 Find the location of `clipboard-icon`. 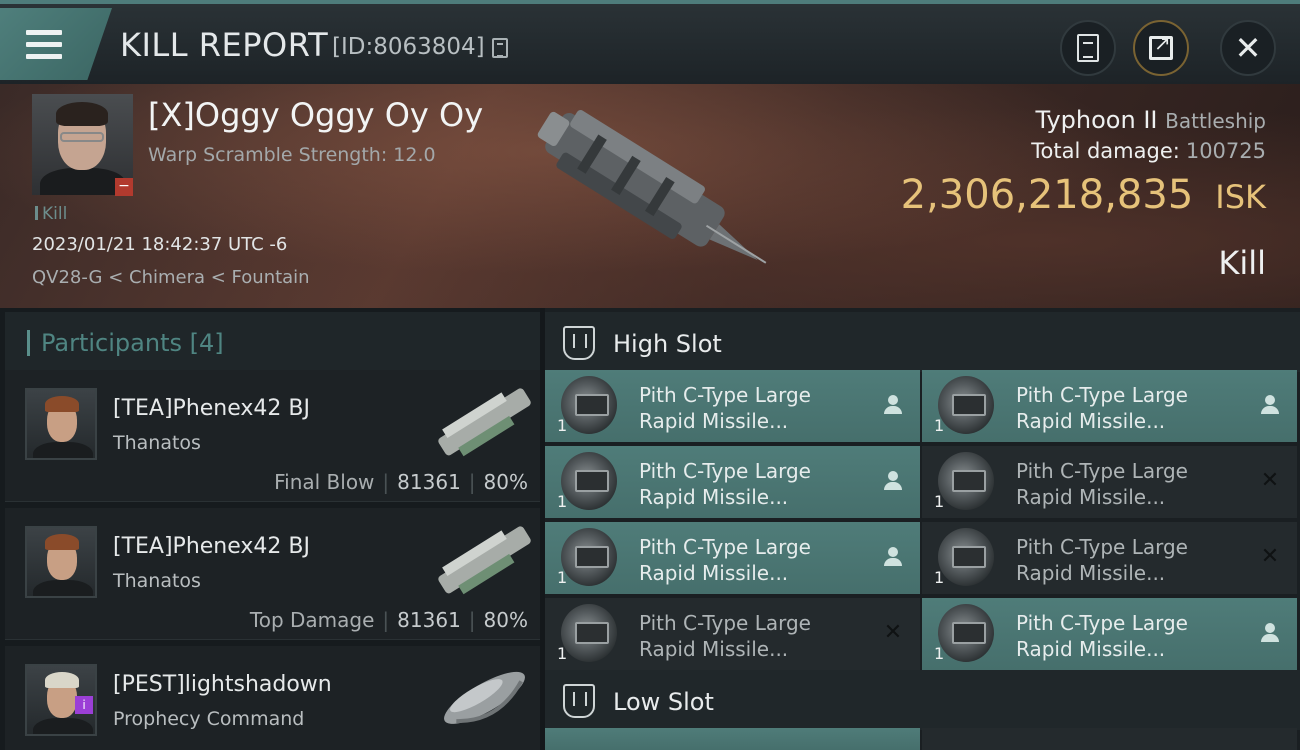

clipboard-icon is located at coordinates (1088, 48).